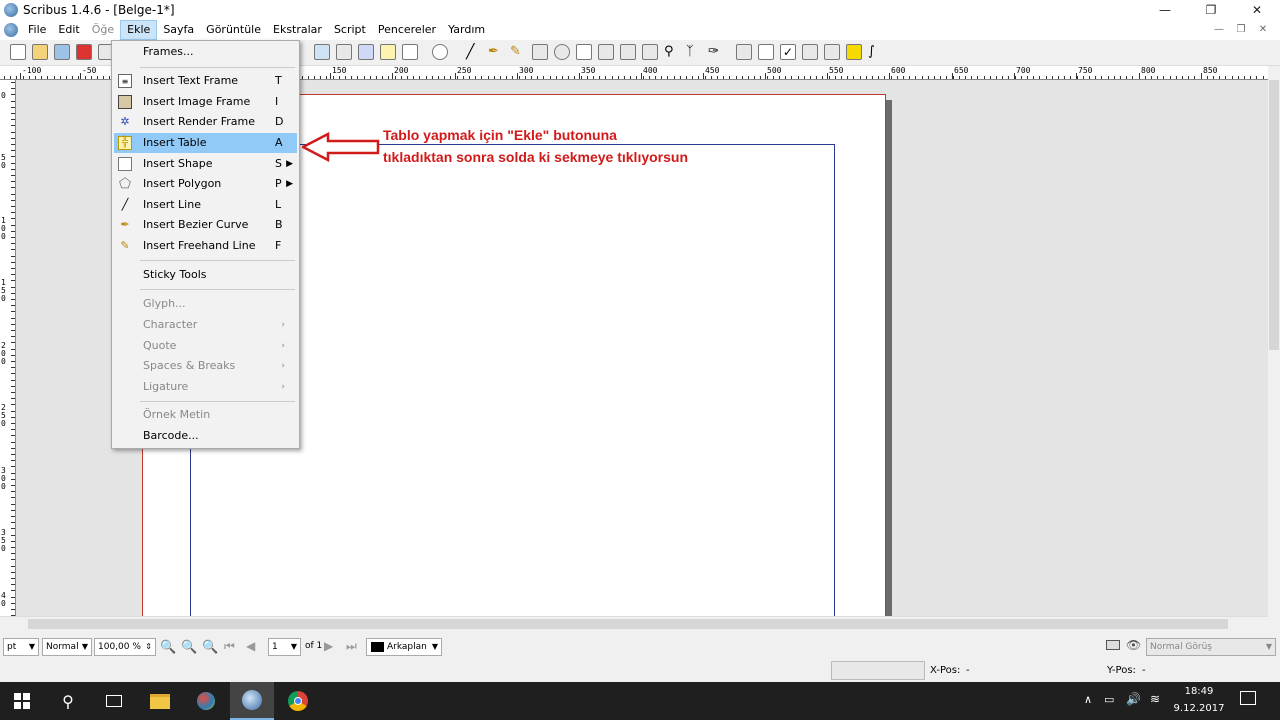 This screenshot has width=1280, height=720. What do you see at coordinates (125, 647) in the screenshot?
I see `zoom-input: 100,00 % ⇕` at bounding box center [125, 647].